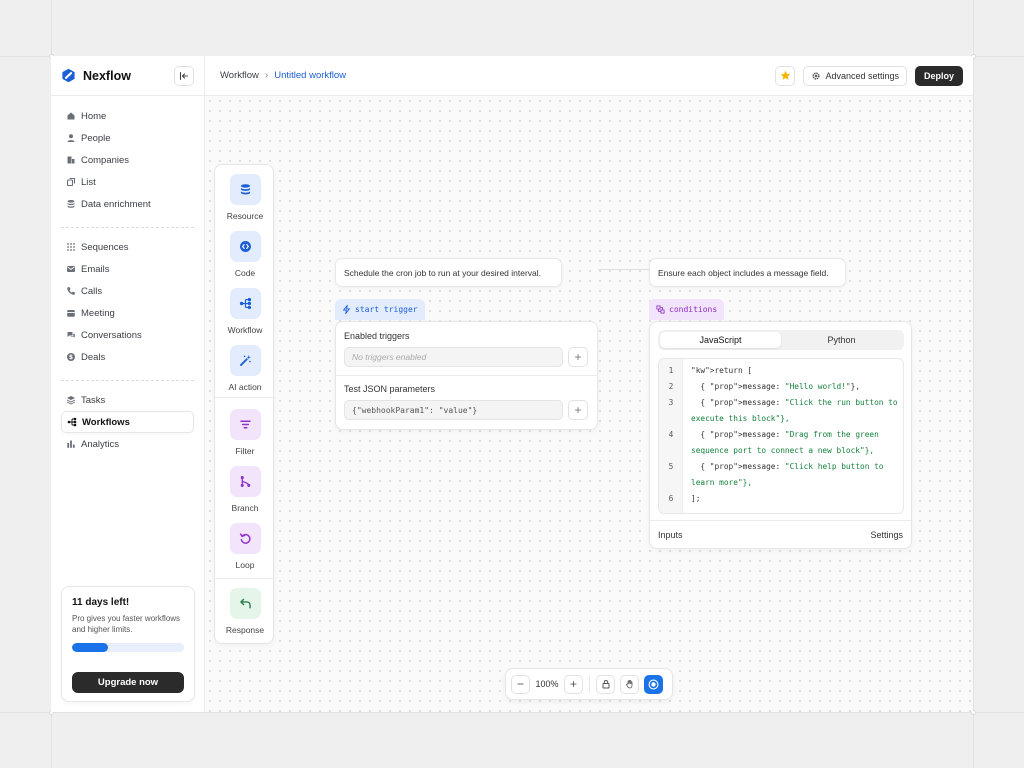 The width and height of the screenshot is (1024, 768). What do you see at coordinates (71, 357) in the screenshot?
I see `dollar-icon: $` at bounding box center [71, 357].